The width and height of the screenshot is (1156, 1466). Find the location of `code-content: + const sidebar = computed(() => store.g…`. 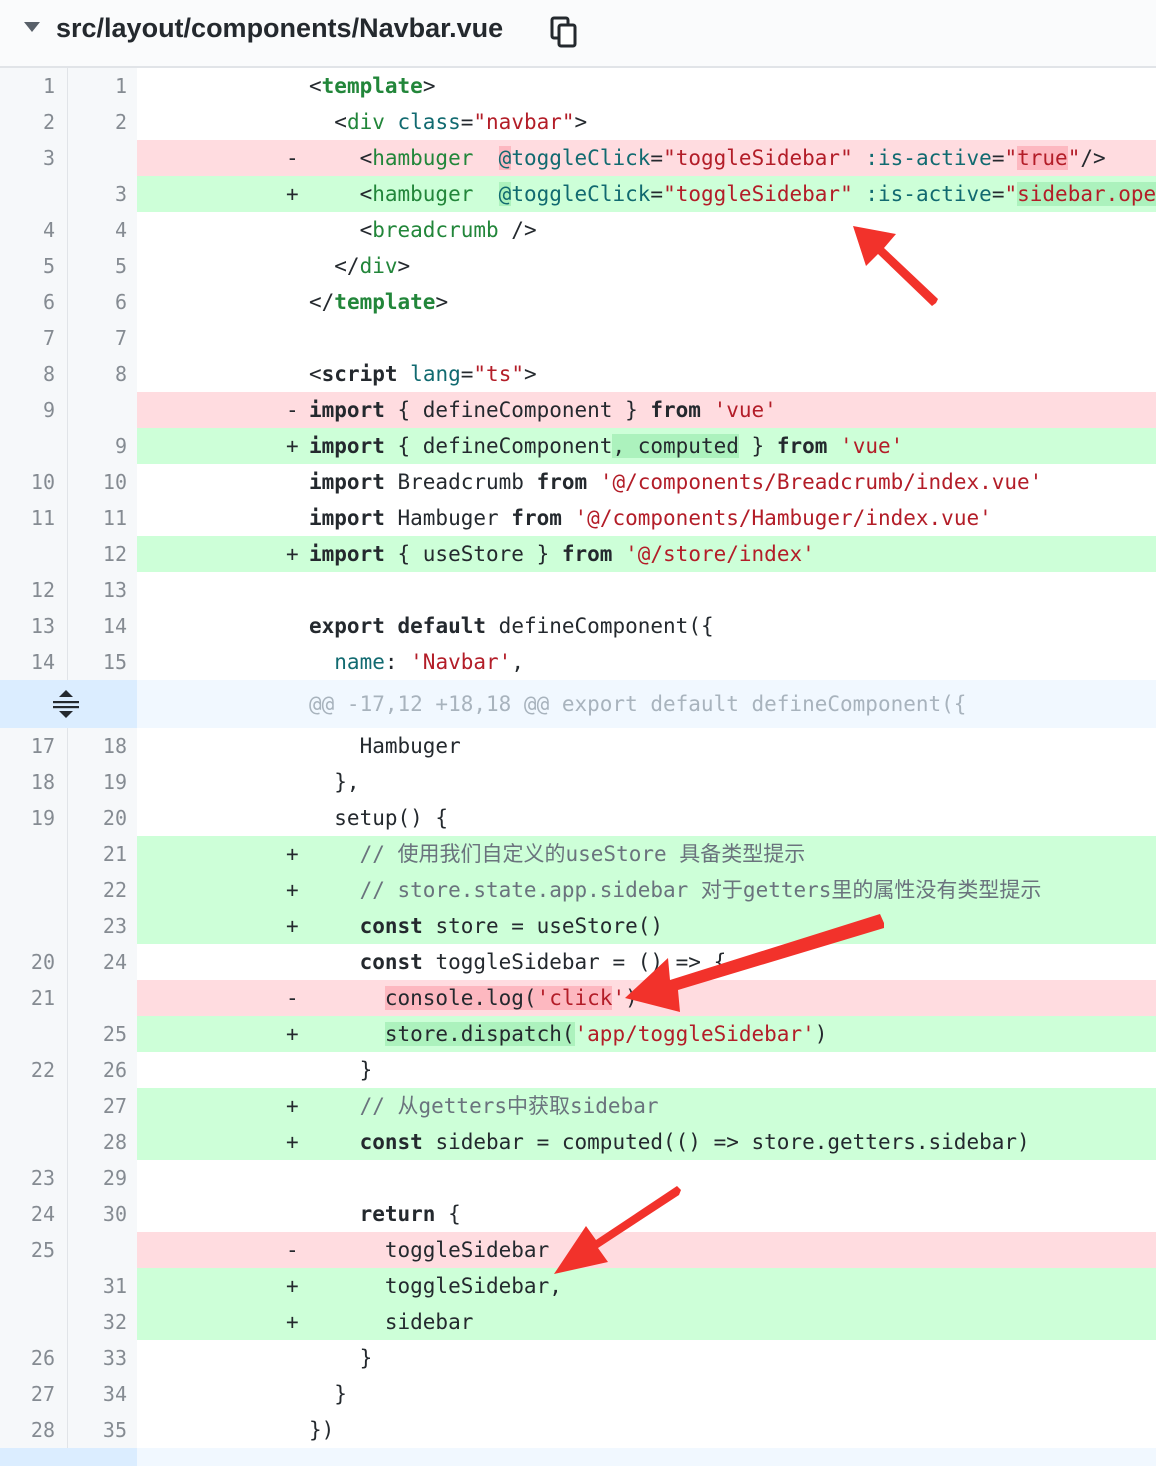

code-content: + const sidebar = computed(() => store.g… is located at coordinates (646, 1142).